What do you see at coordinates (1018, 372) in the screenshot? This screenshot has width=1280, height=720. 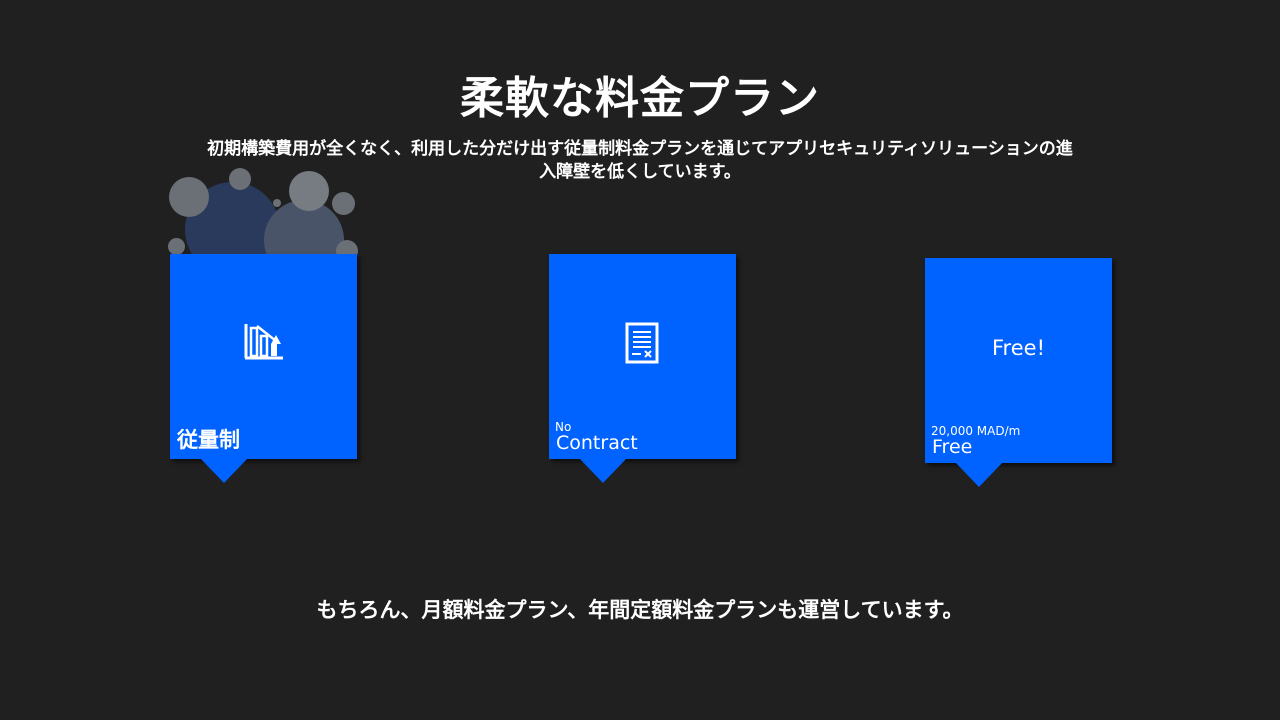 I see `pricing-card-free: Free! 20,000 MAD/m Free` at bounding box center [1018, 372].